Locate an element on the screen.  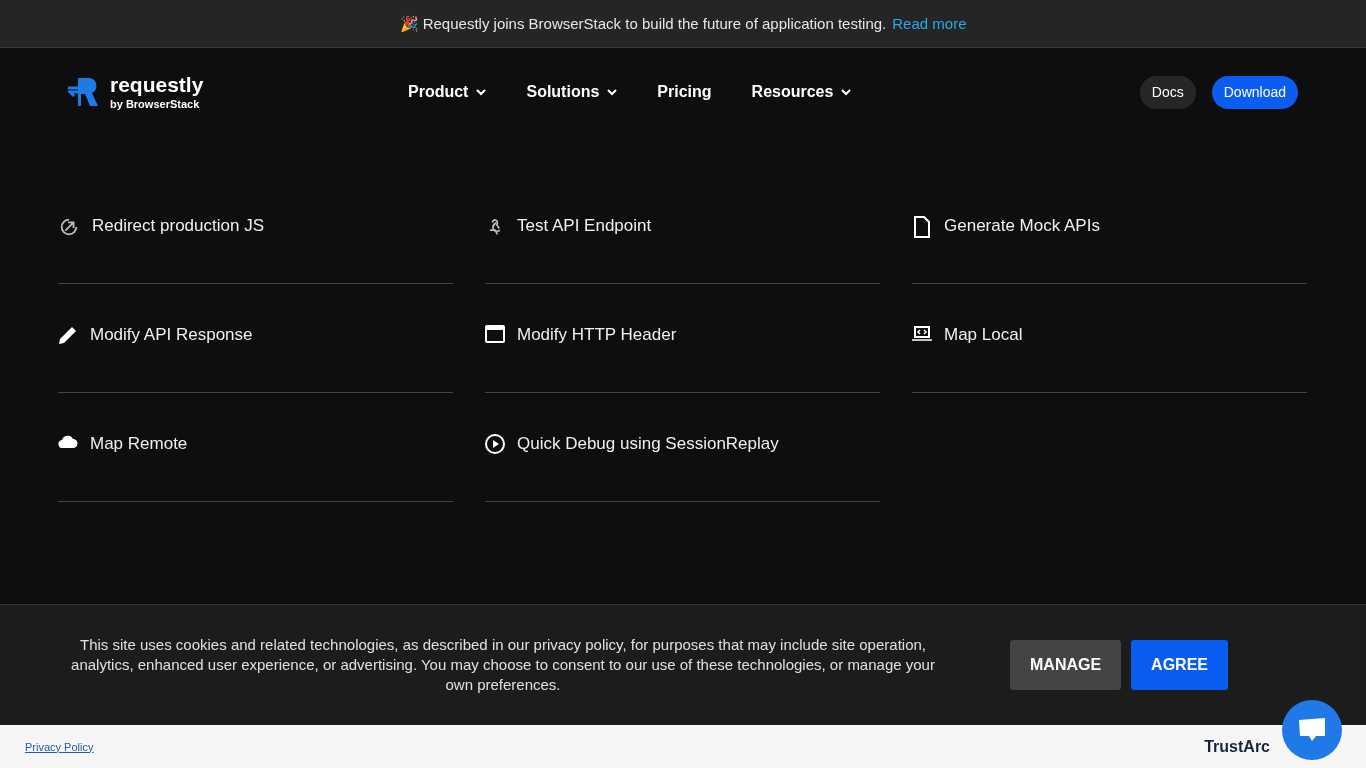
cookie-notice: This site uses cookies and related technologies, as described in our privacy policy, for purposes that may include site operation, analytics, enhanced user experience, or advertising. You may choose to consent to our use of these technologies, or manage your own preferences. is located at coordinates (503, 665).